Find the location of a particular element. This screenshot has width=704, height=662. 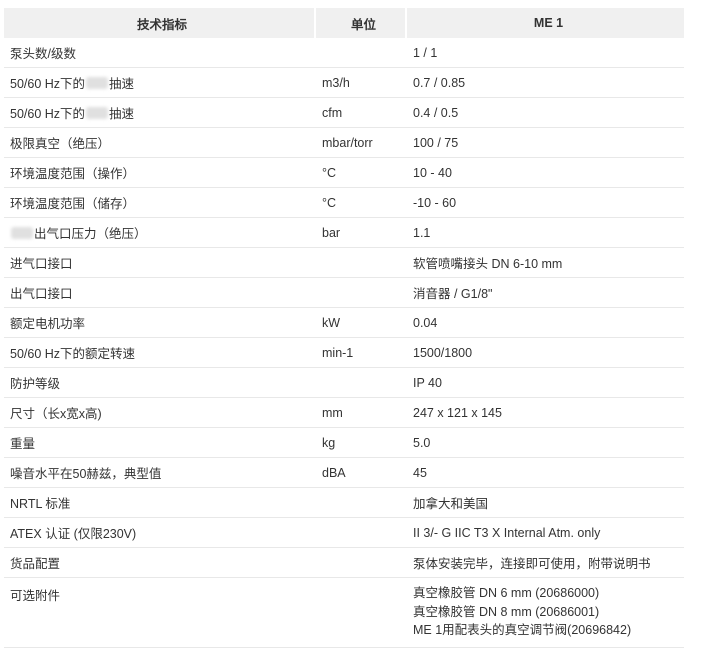

row-value: 45 is located at coordinates (420, 472).